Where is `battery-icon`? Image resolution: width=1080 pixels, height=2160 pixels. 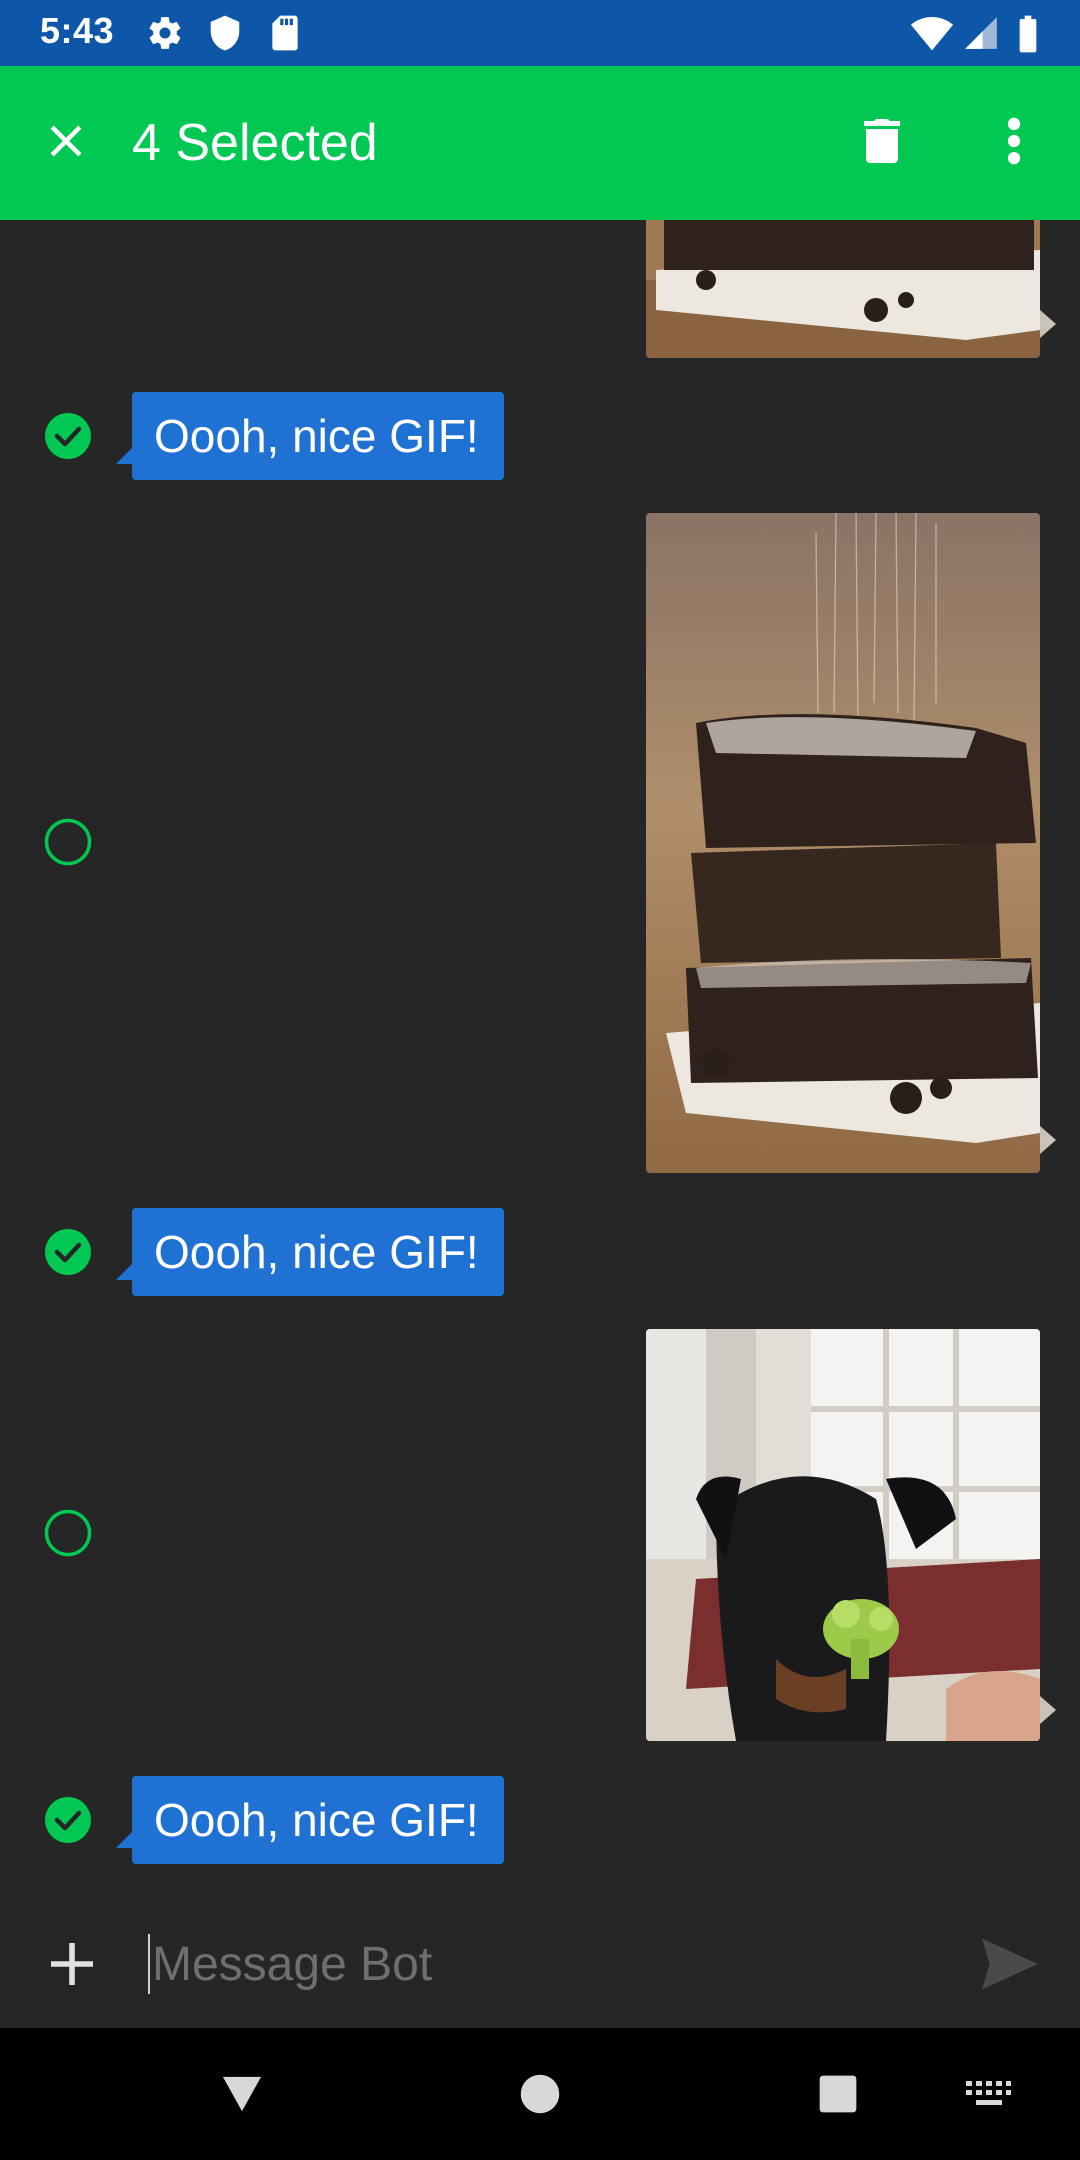 battery-icon is located at coordinates (1028, 36).